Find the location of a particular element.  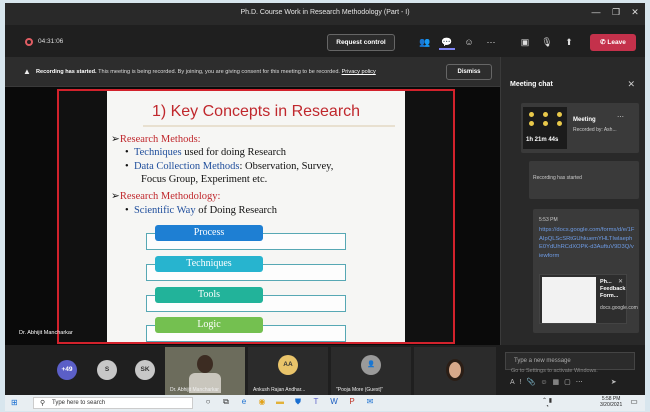

video-tile-presenter: Dr. Abhijit Mancharkar is located at coordinates (205, 371).